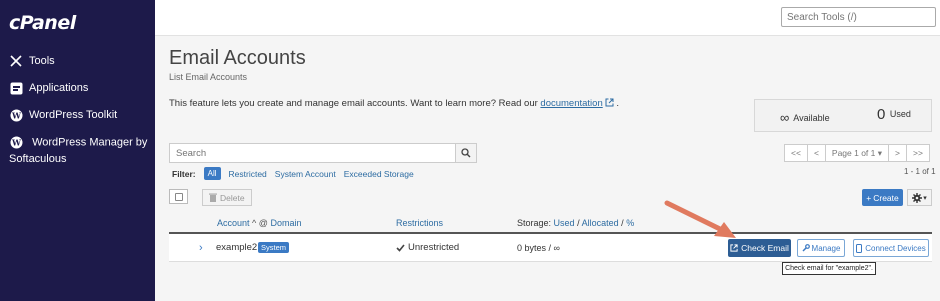 The width and height of the screenshot is (940, 301). What do you see at coordinates (534, 223) in the screenshot?
I see `storage-prefix: Storage:` at bounding box center [534, 223].